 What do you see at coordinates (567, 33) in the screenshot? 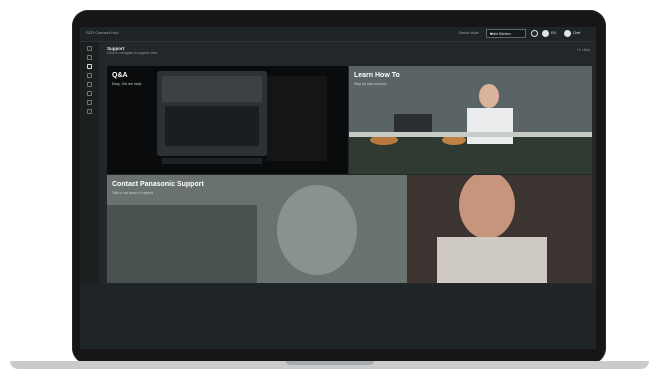
I see `user-icon` at bounding box center [567, 33].